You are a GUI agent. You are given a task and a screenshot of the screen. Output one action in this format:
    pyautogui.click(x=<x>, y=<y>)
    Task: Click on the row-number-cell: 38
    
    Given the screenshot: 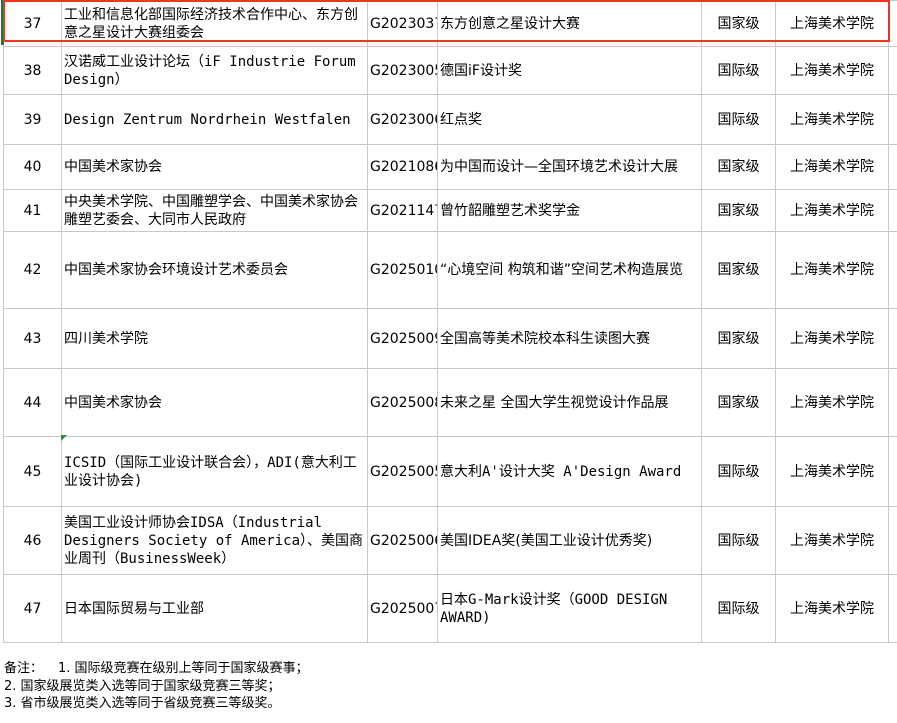 What is the action you would take?
    pyautogui.click(x=32, y=70)
    